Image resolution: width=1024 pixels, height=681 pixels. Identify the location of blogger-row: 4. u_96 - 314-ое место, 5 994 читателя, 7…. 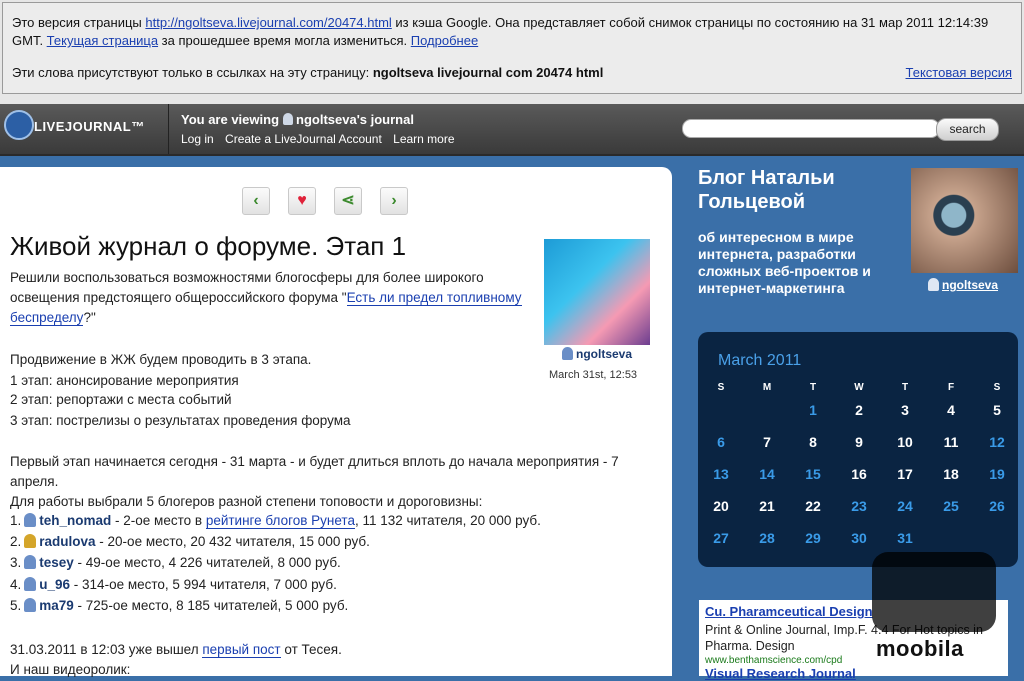
(173, 584).